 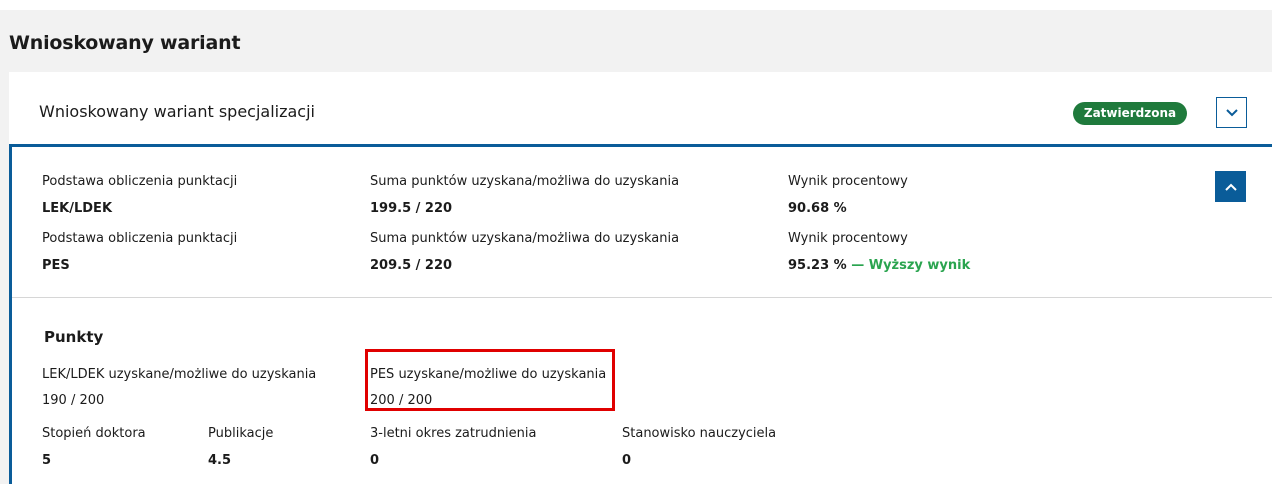 I want to click on pct-value-row: 95.23 % — Wyższy wynik, so click(x=879, y=265).